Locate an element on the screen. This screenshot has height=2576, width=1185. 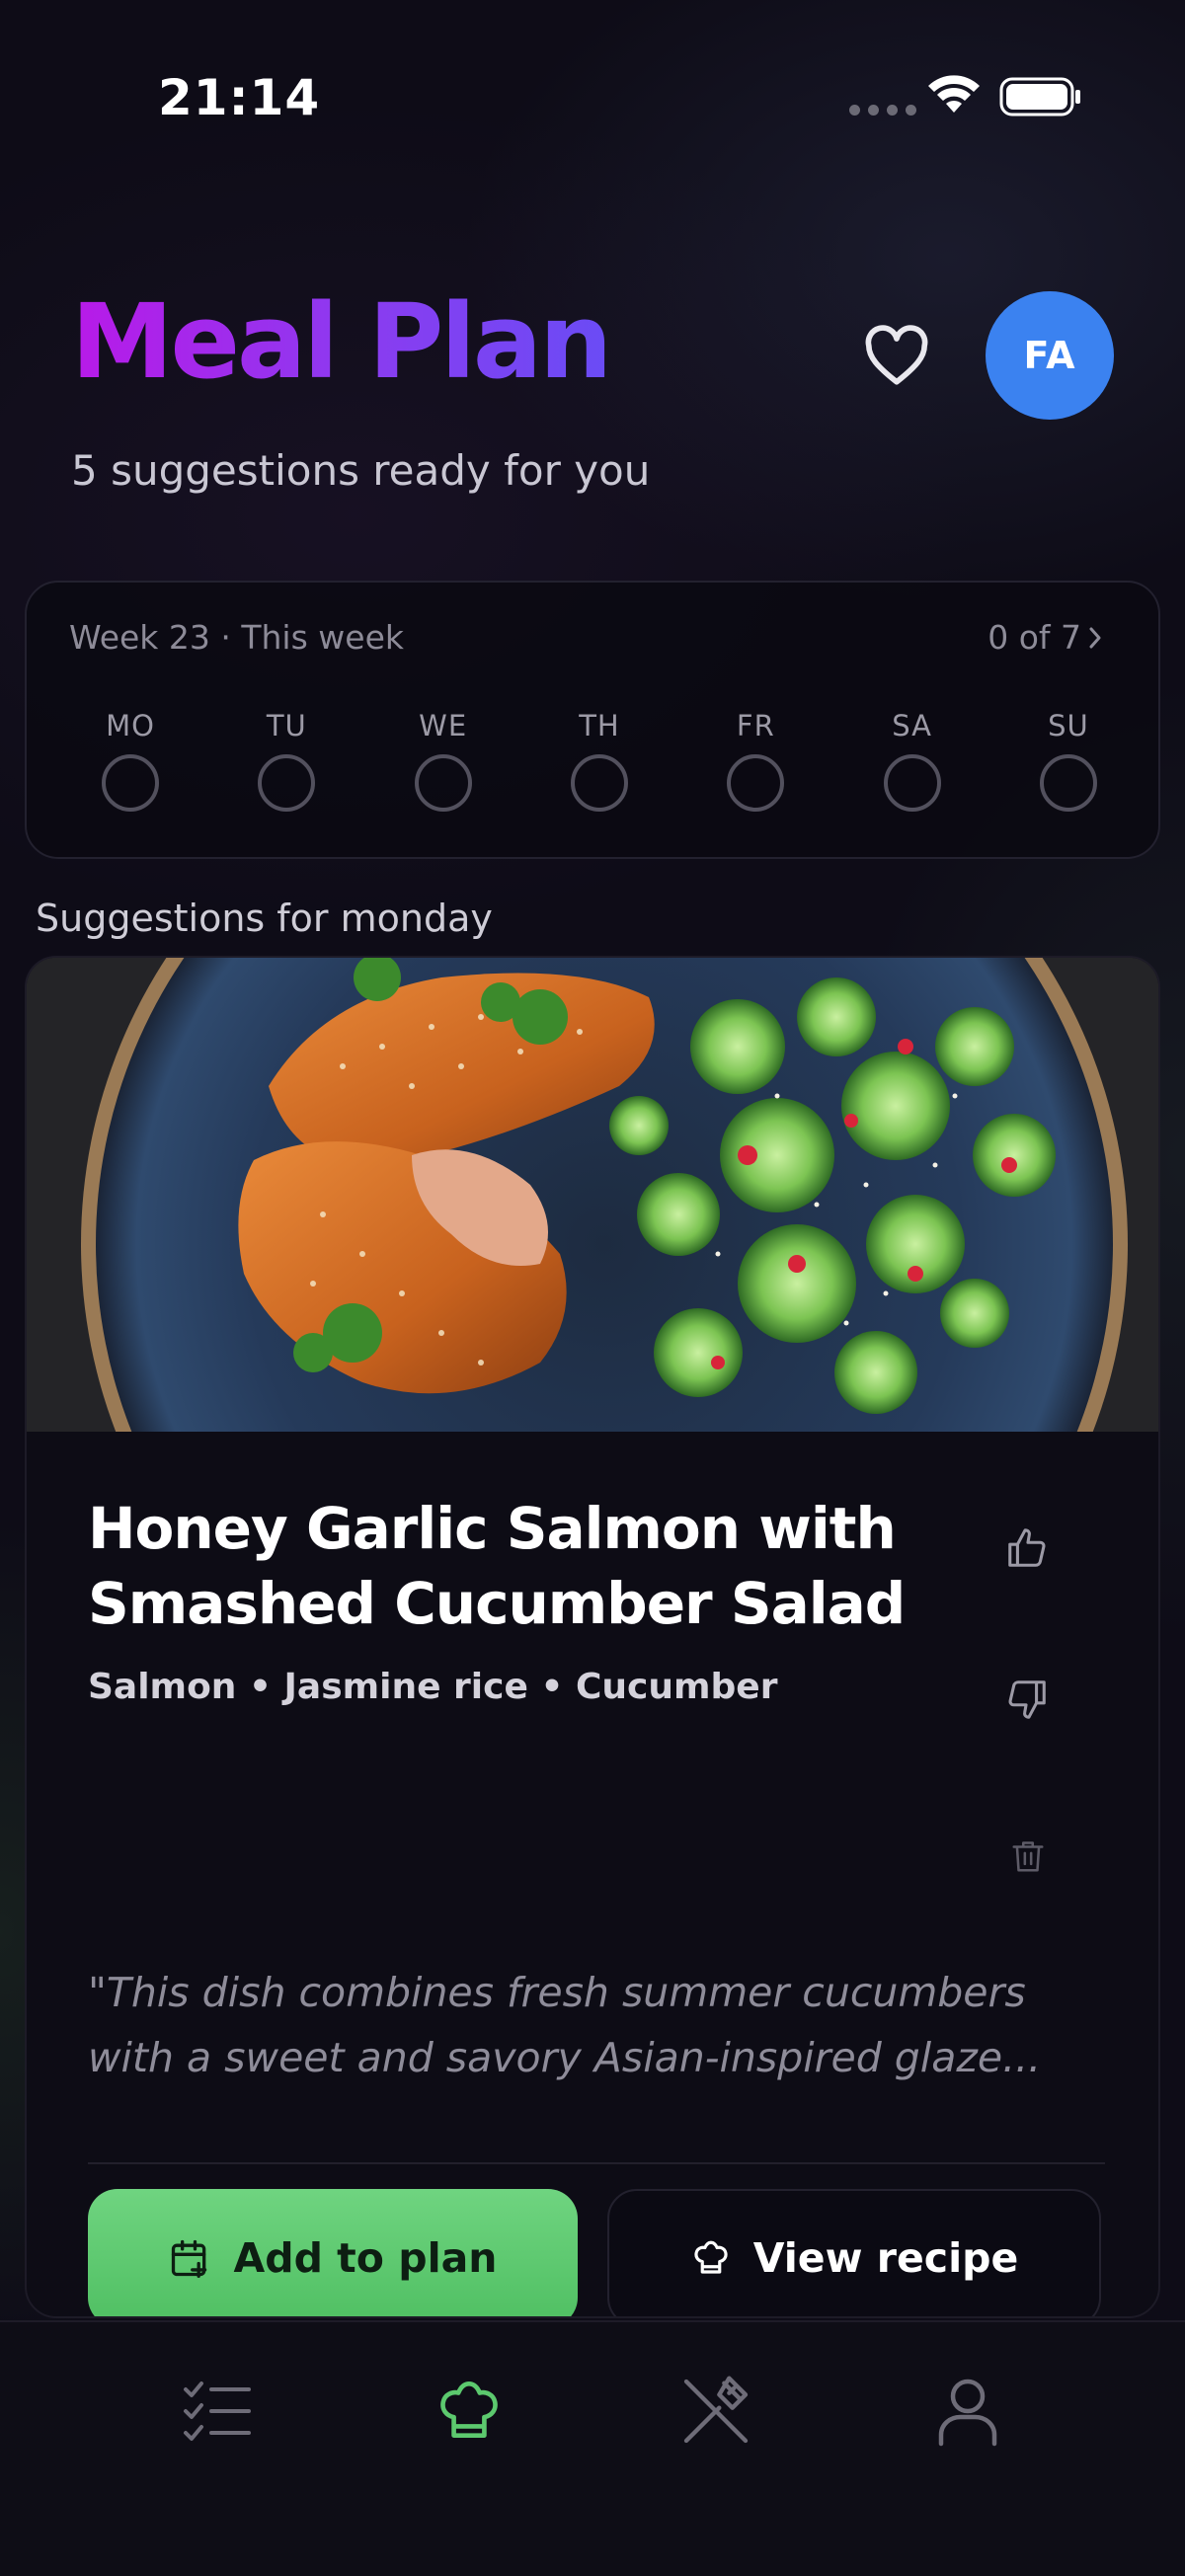
view-recipe-label: View recipe is located at coordinates (886, 2258).